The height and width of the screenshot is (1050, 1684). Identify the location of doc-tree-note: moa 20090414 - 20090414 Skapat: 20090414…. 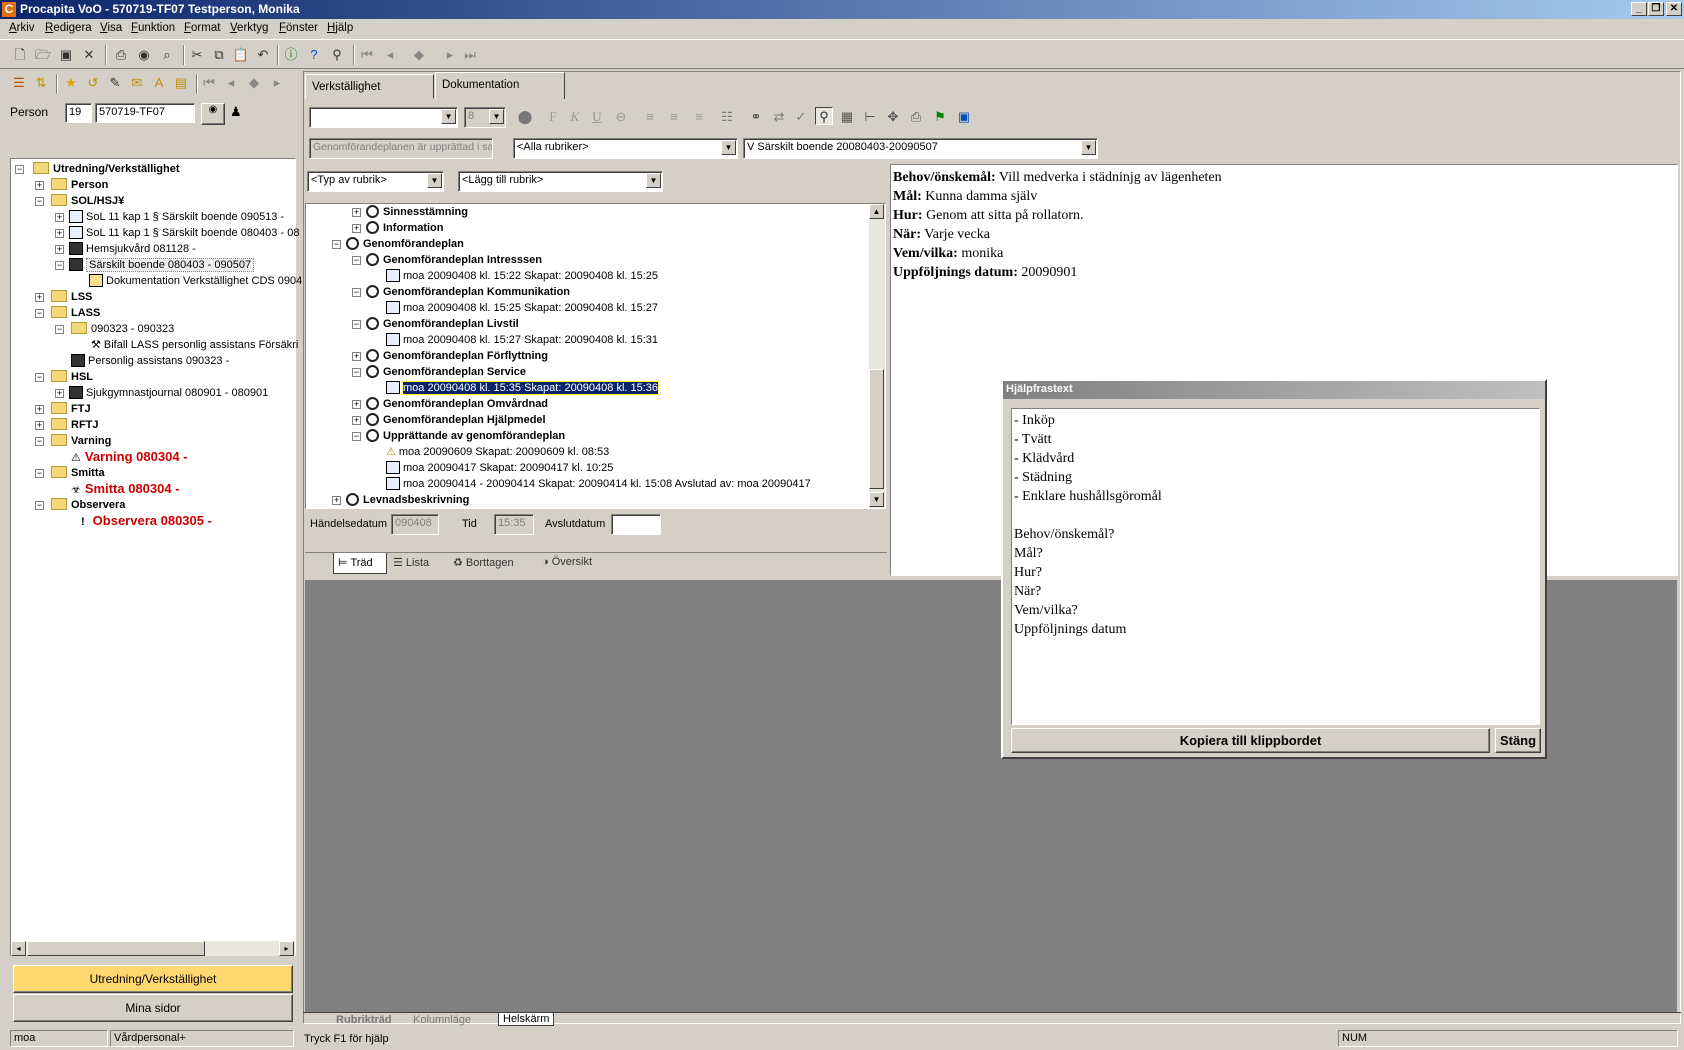
(598, 484).